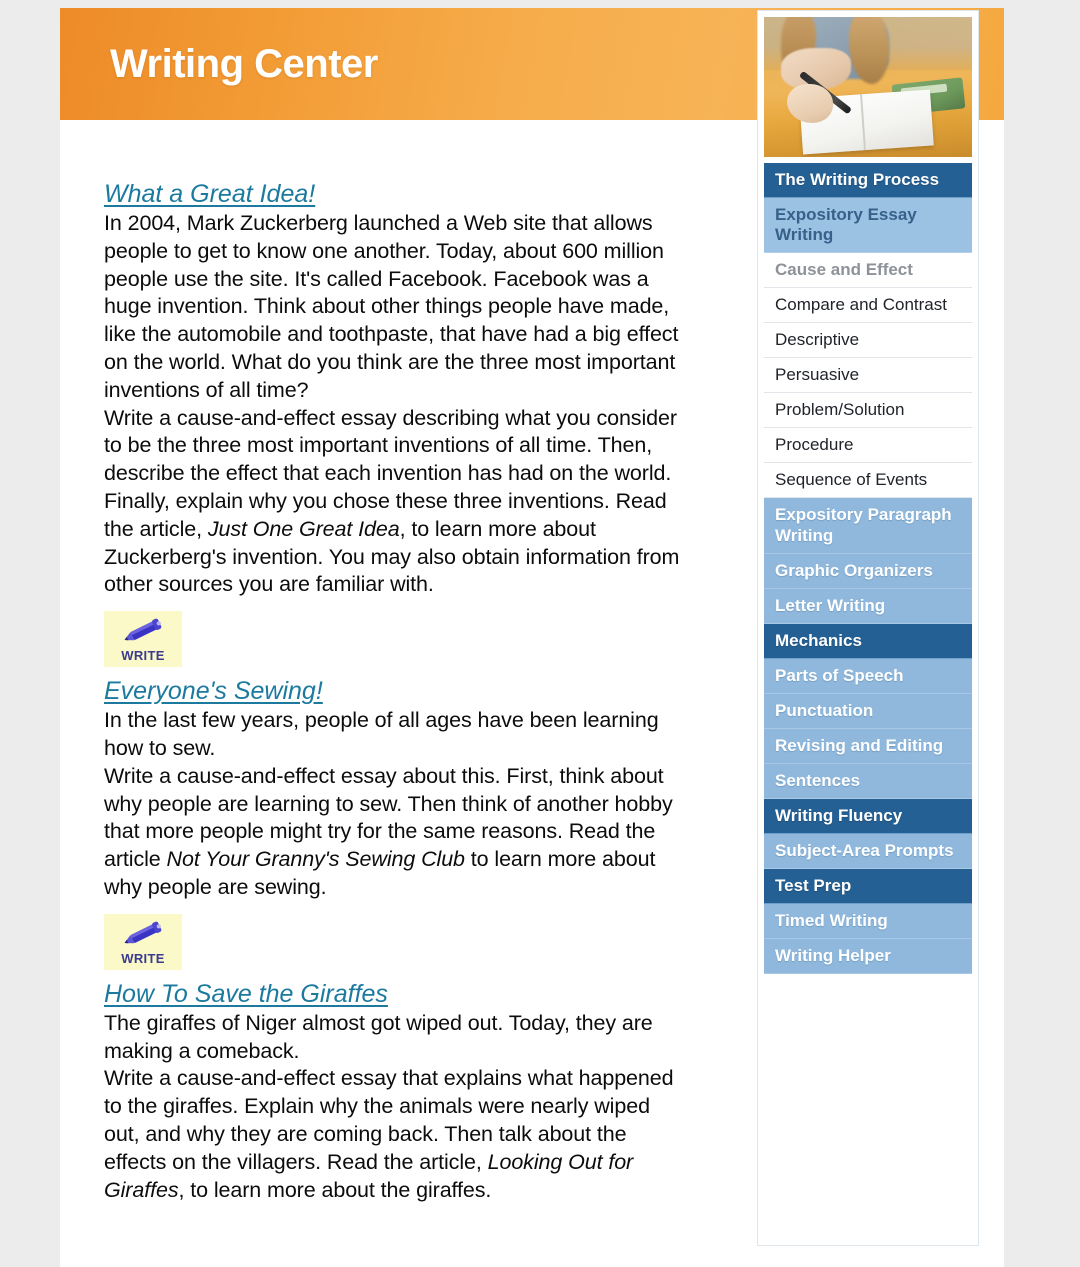 Image resolution: width=1080 pixels, height=1267 pixels. I want to click on sidebar-nav-filler, so click(868, 1018).